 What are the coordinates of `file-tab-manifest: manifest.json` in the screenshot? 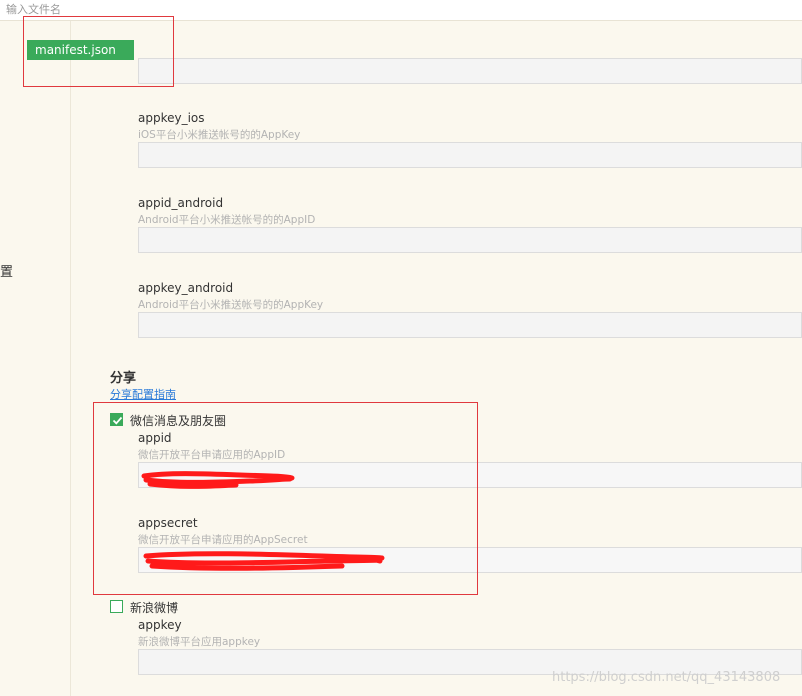 It's located at (80, 50).